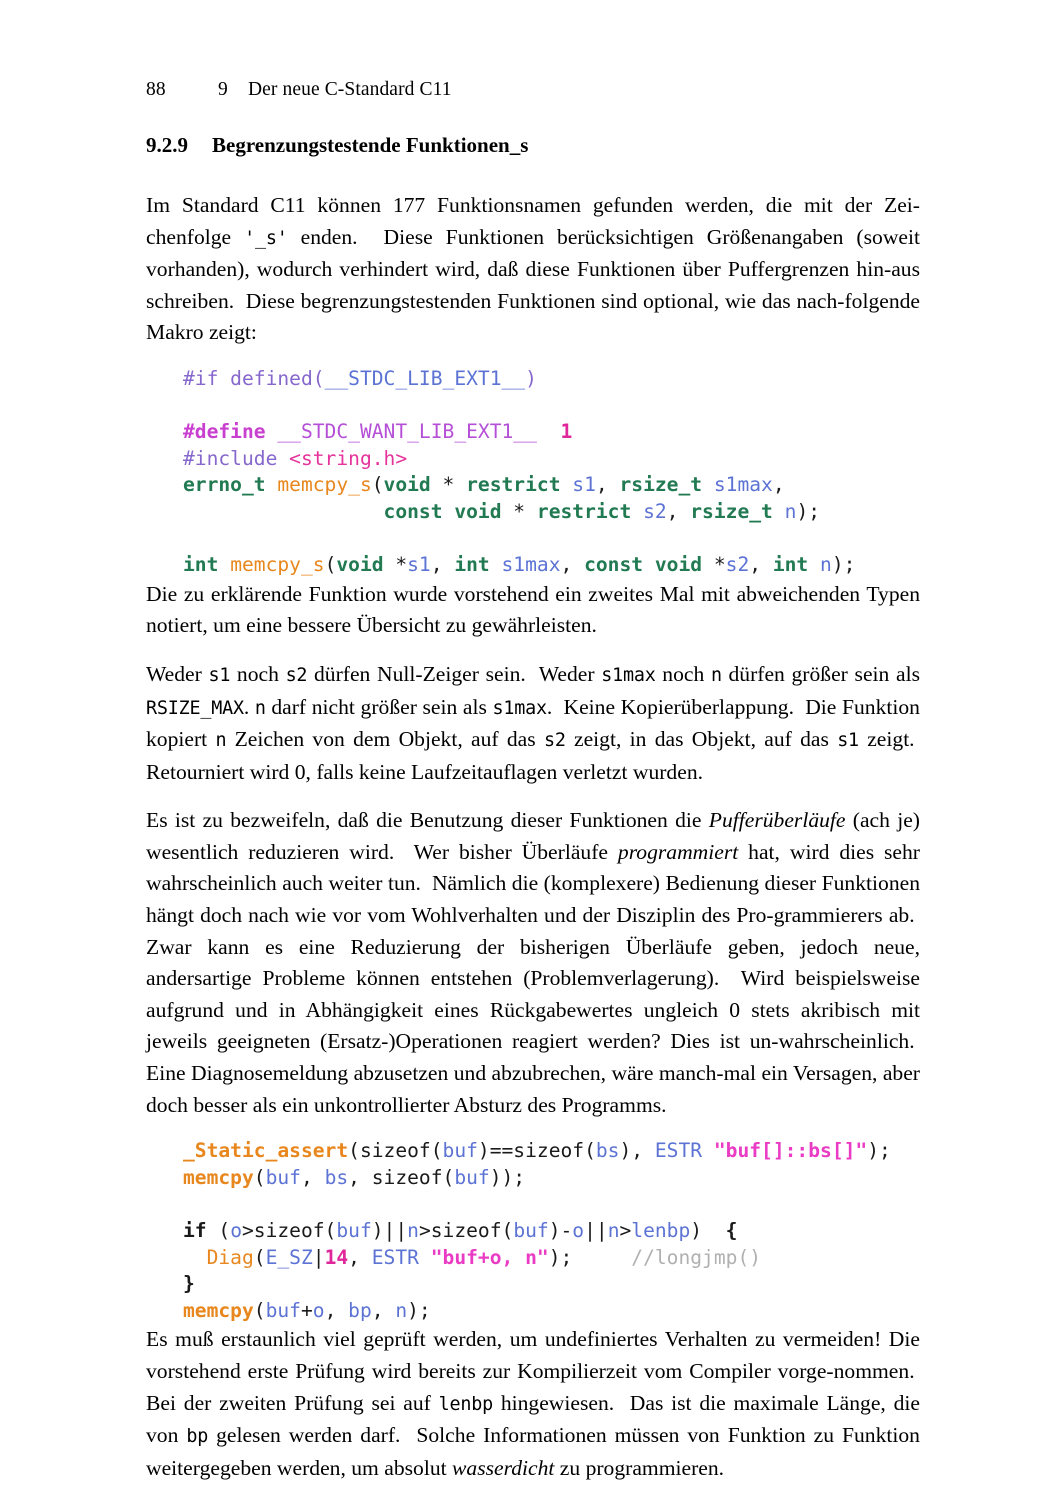 The image size is (1050, 1500). What do you see at coordinates (790, 565) in the screenshot?
I see `code-type-int-3: int` at bounding box center [790, 565].